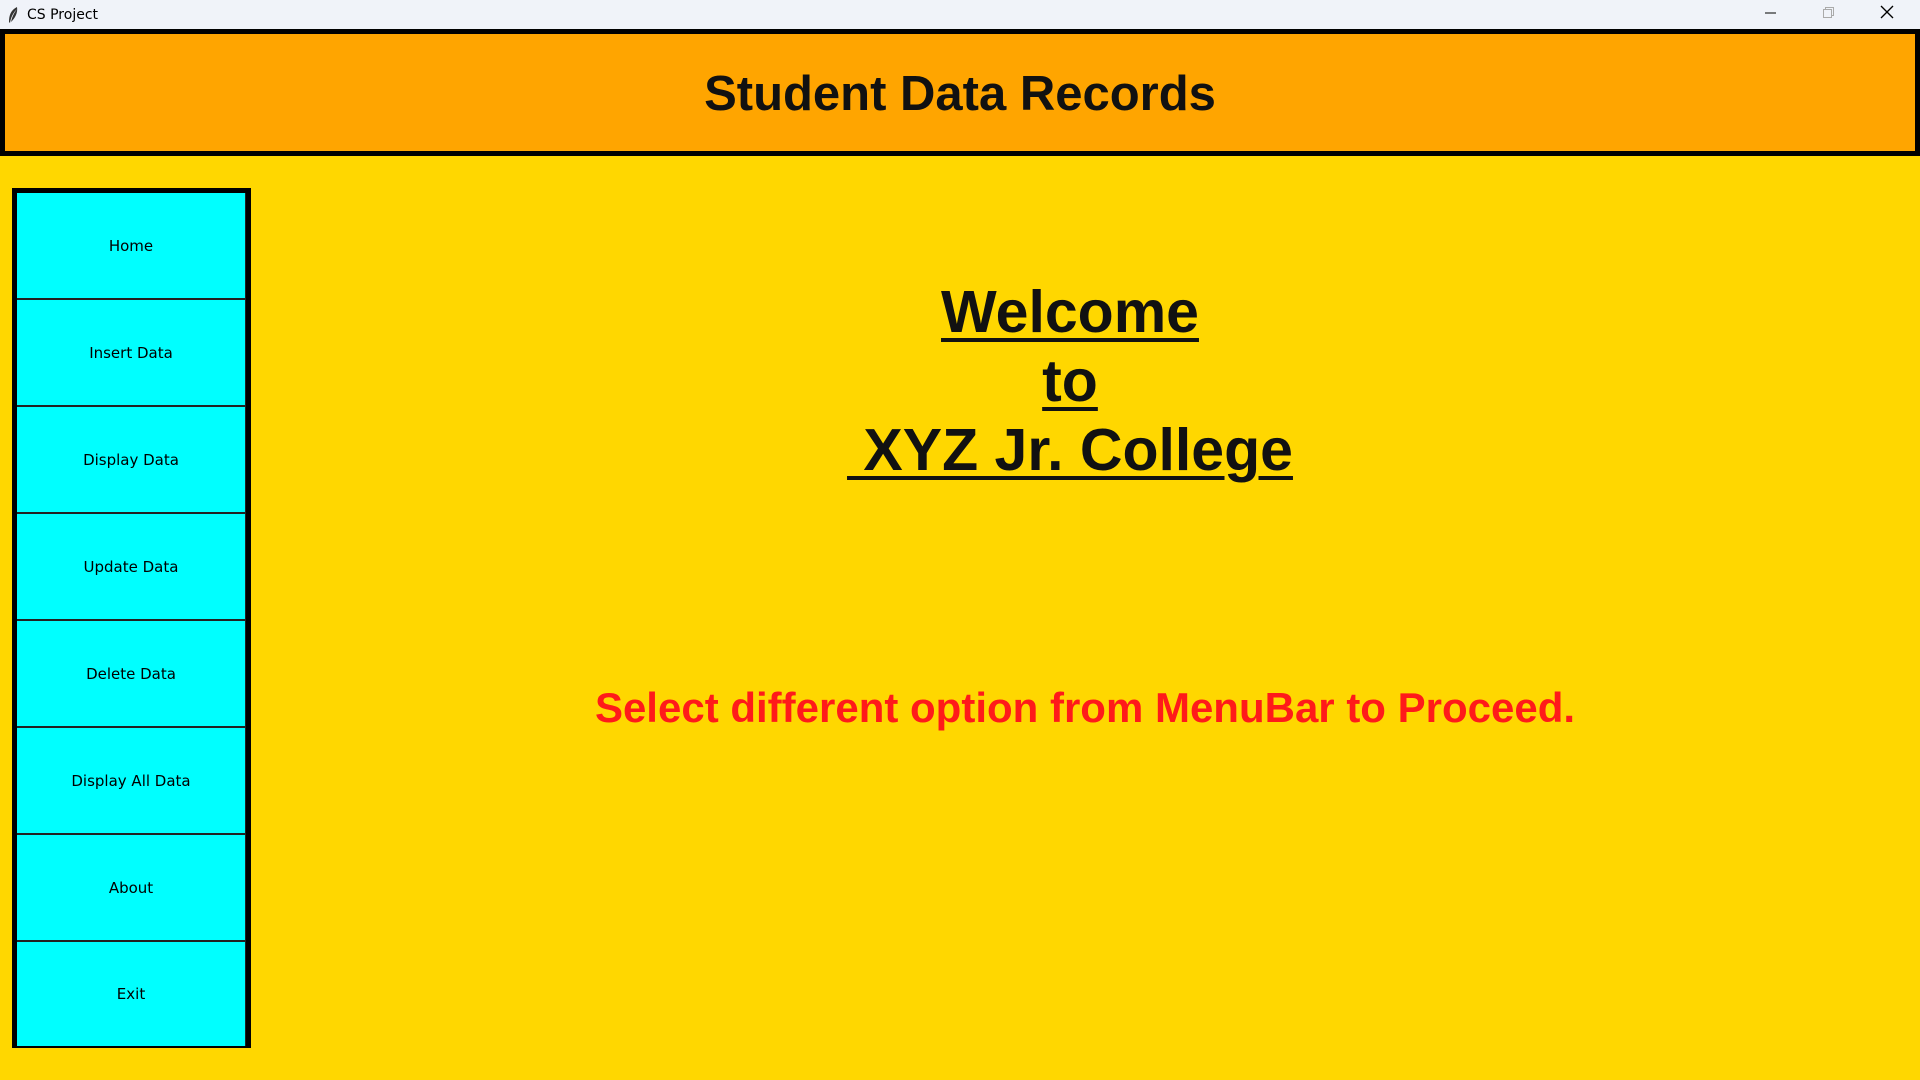 The width and height of the screenshot is (1920, 1080). I want to click on nav-label: Display Data, so click(131, 459).